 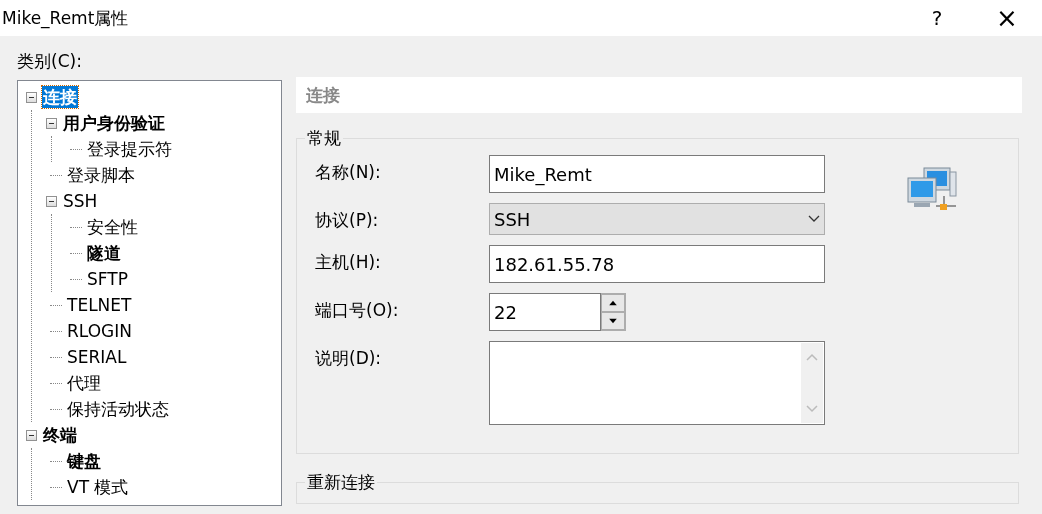 I want to click on text-field: Mike_Remt, so click(x=657, y=174).